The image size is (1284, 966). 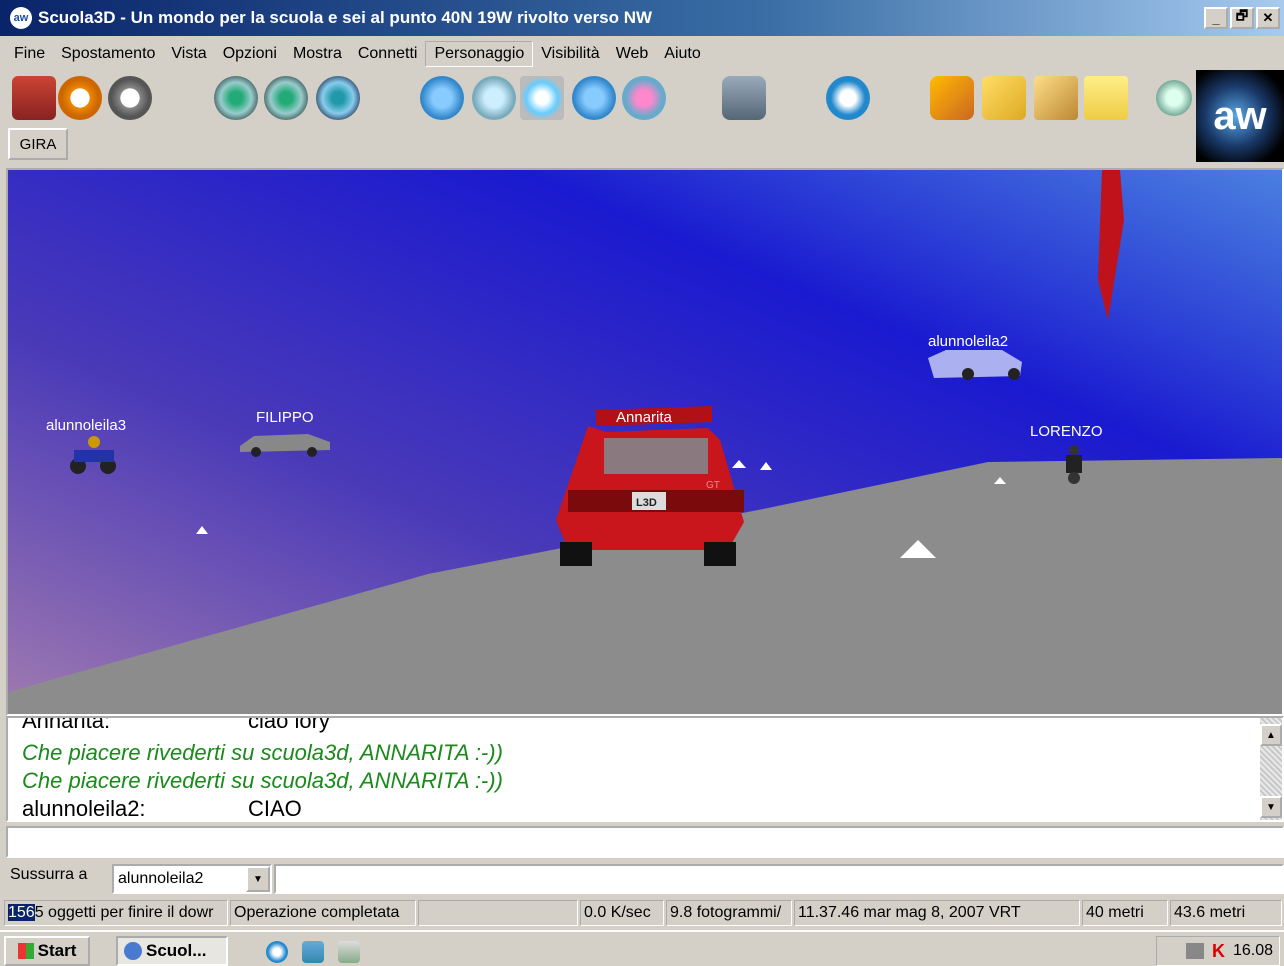 What do you see at coordinates (632, 54) in the screenshot?
I see `menu-web: Web` at bounding box center [632, 54].